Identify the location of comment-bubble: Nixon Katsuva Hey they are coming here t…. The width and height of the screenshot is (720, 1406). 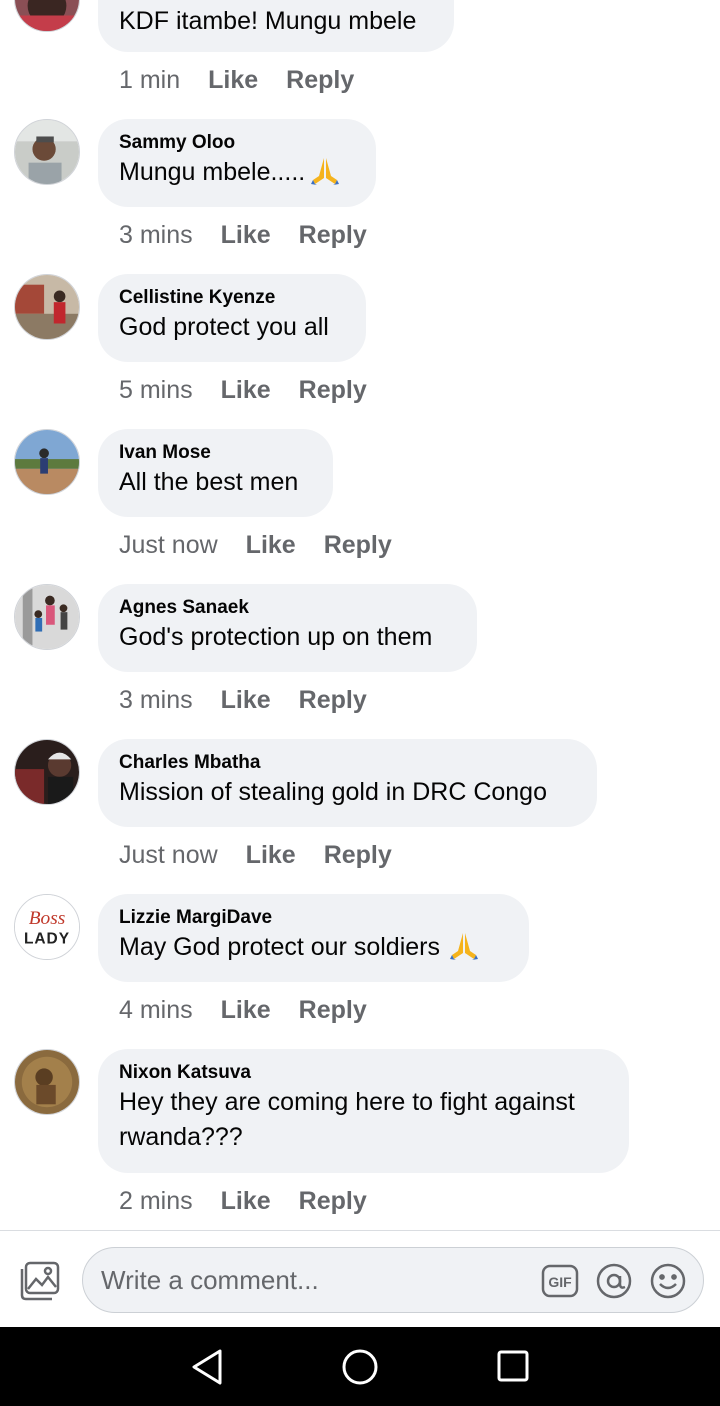
(363, 1111).